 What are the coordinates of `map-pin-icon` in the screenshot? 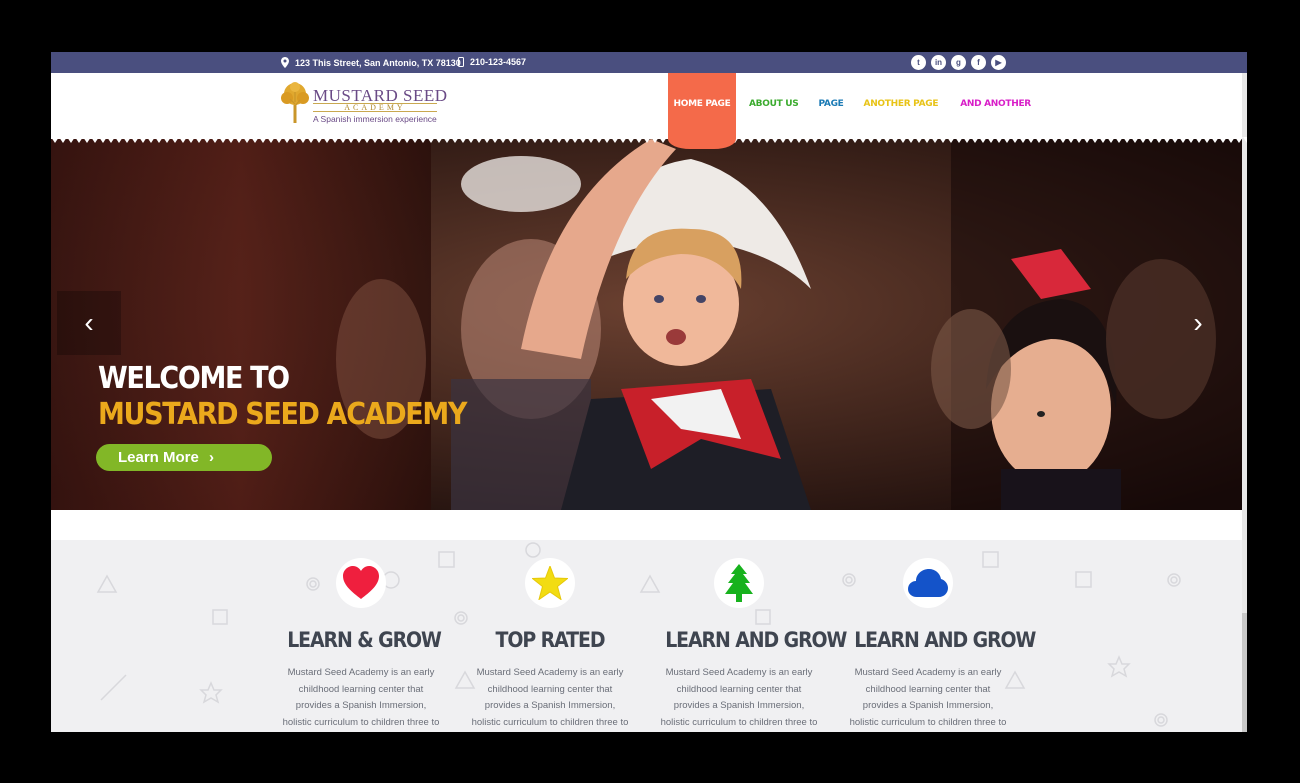 It's located at (285, 62).